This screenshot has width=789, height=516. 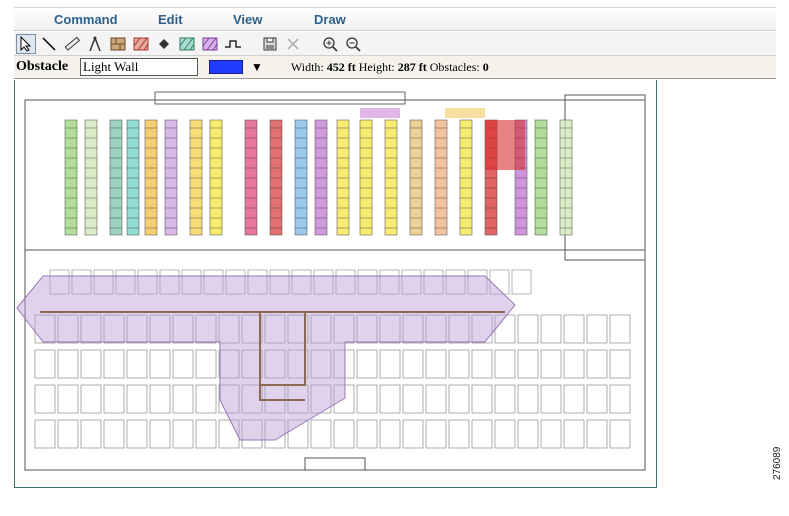 I want to click on obstacle-color-swatch, so click(x=226, y=67).